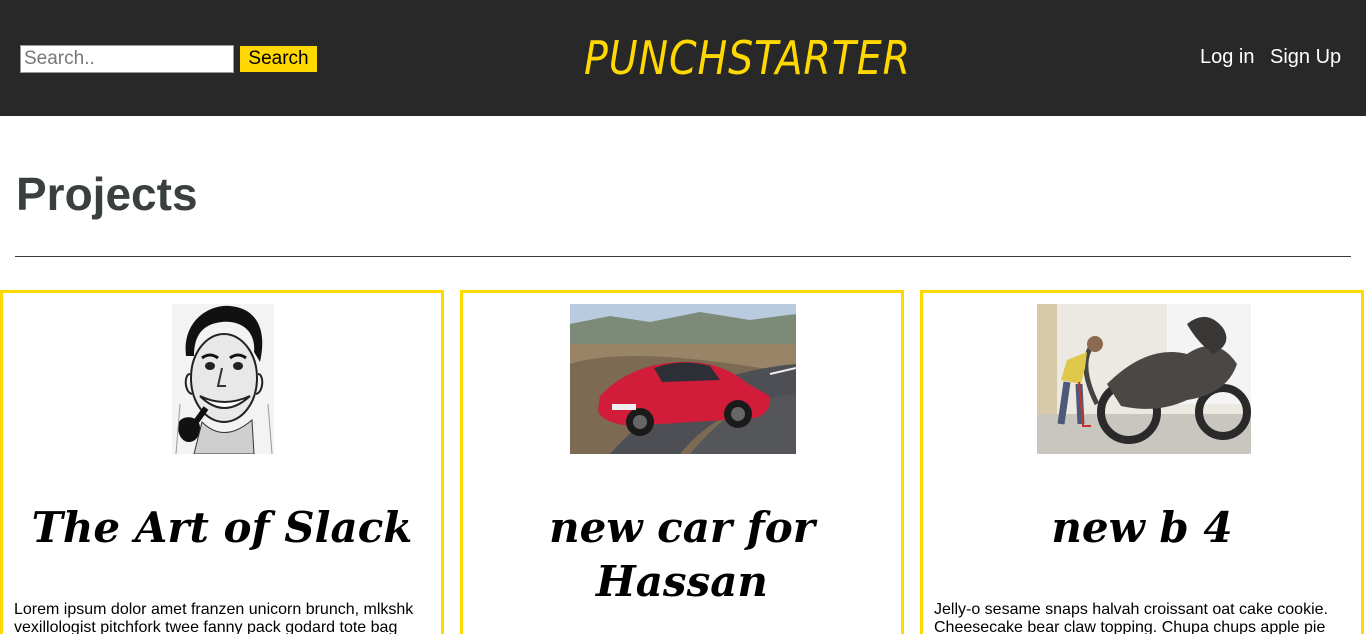 This screenshot has height=634, width=1366. I want to click on divider, so click(683, 256).